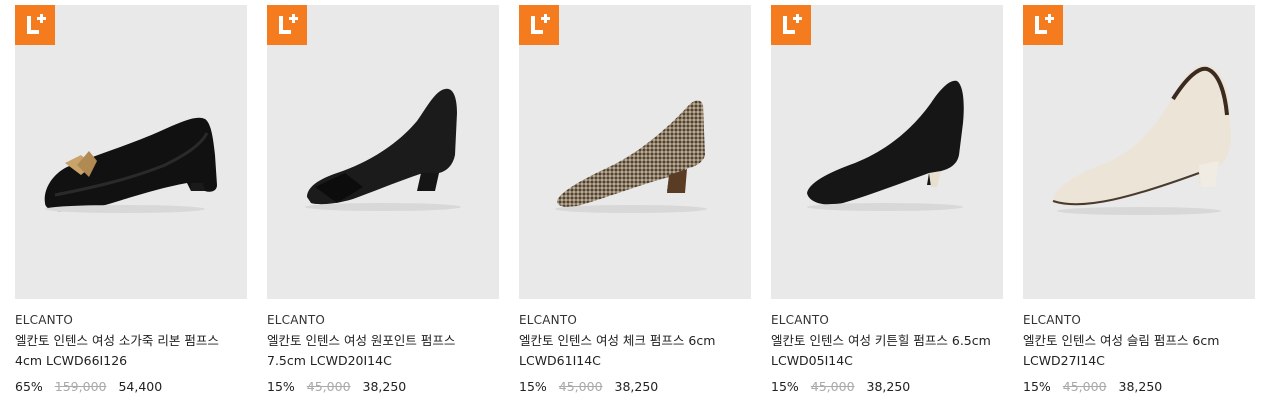 This screenshot has width=1262, height=414. I want to click on shoe-check-pump-image, so click(631, 156).